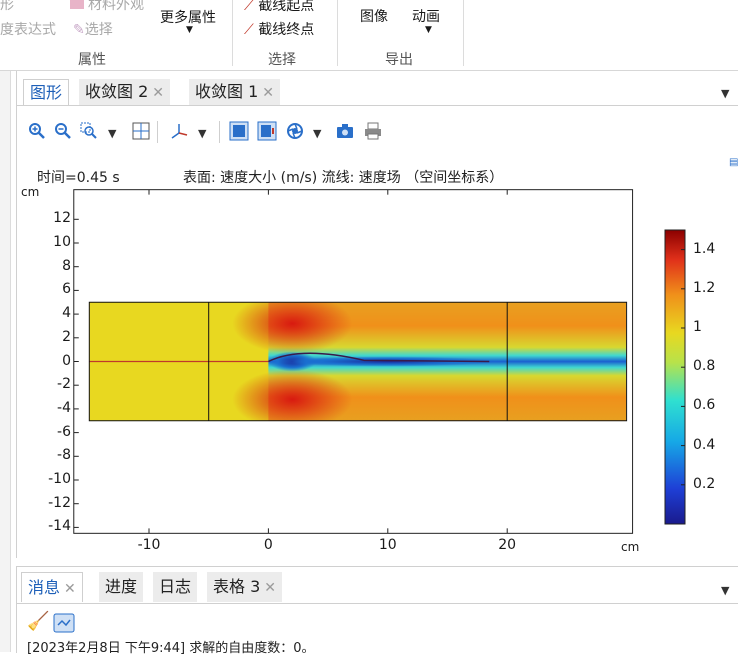  Describe the element at coordinates (66, 336) in the screenshot. I see `y-tick-label: 2` at that location.